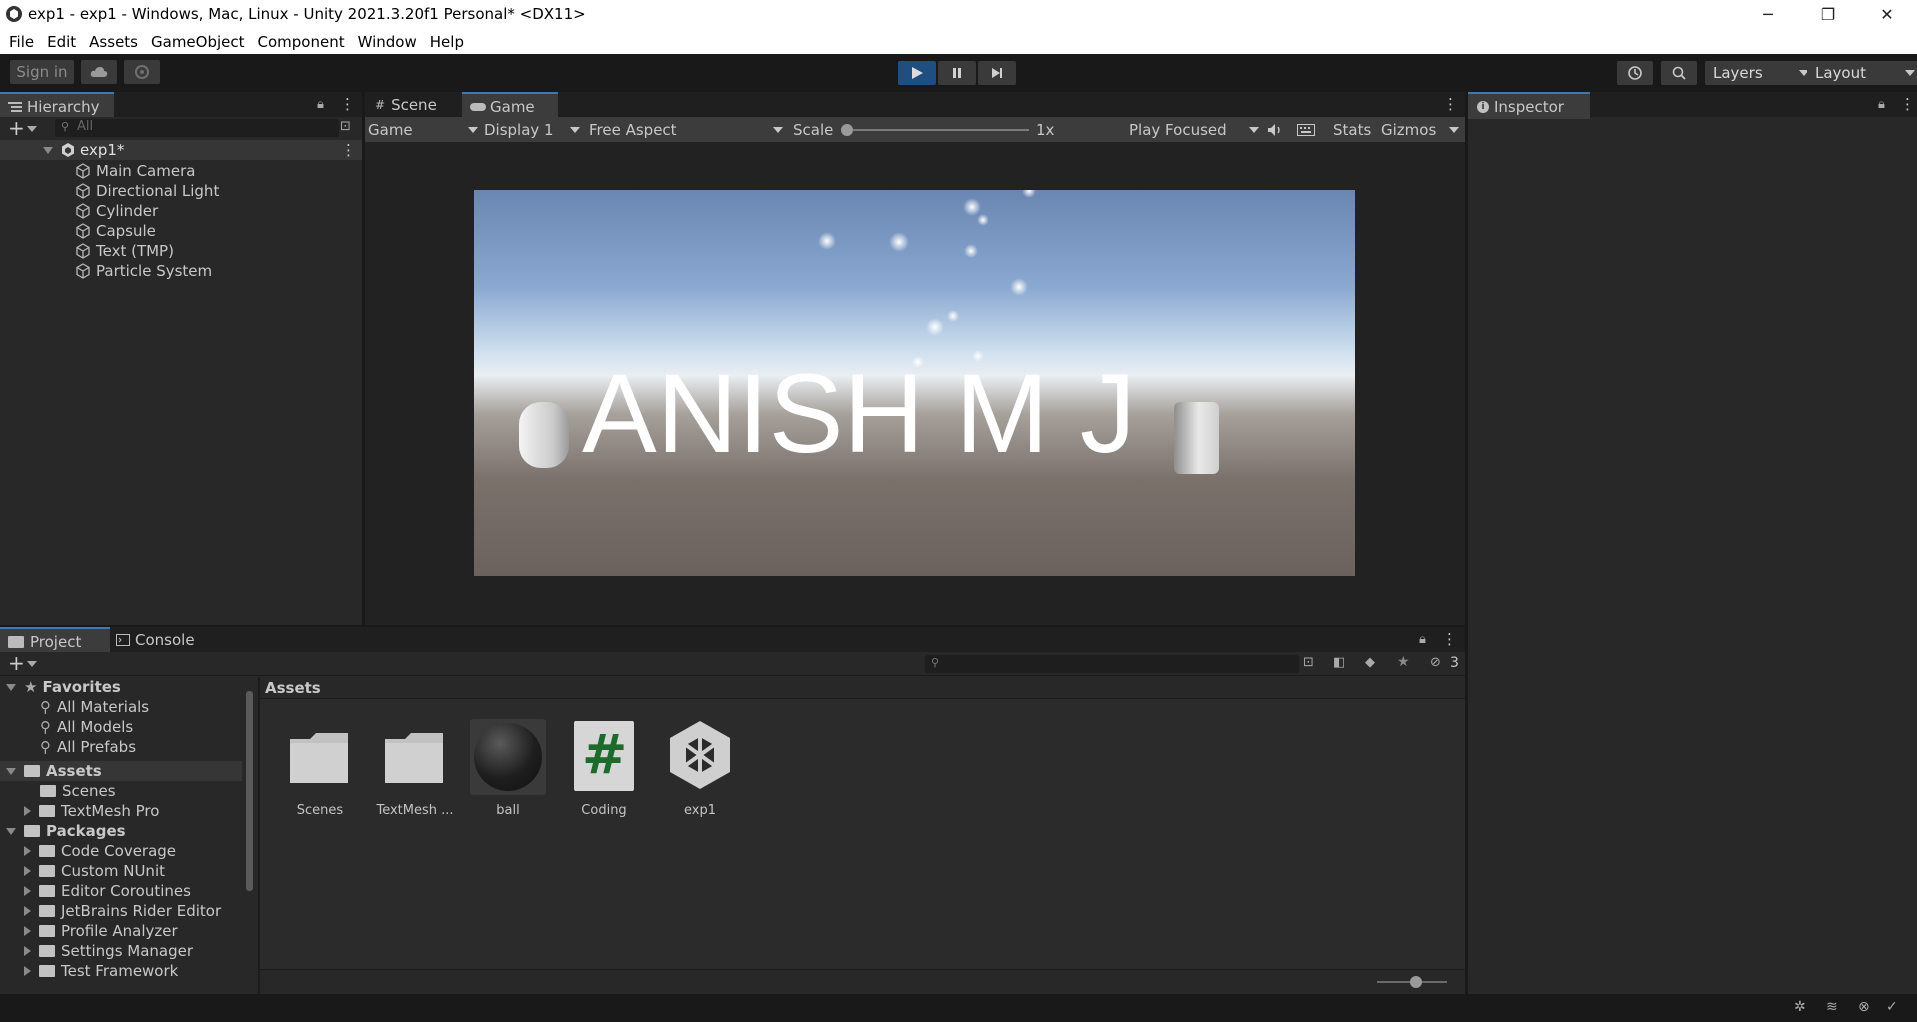 This screenshot has width=1917, height=1022. What do you see at coordinates (1435, 662) in the screenshot?
I see `hidden-packages-icon: ⊘` at bounding box center [1435, 662].